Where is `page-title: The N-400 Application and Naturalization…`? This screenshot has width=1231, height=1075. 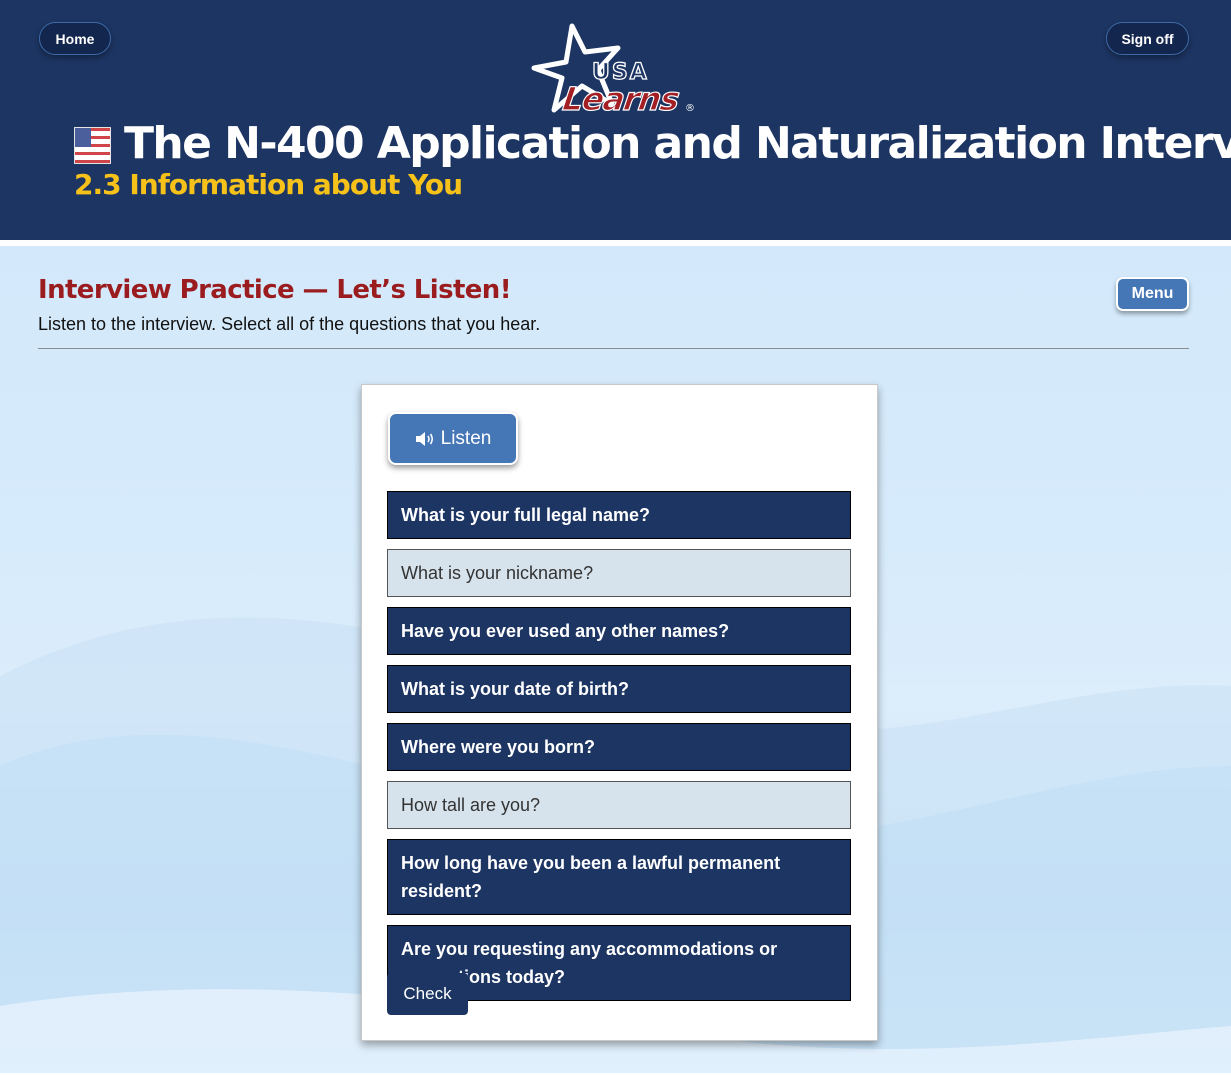 page-title: The N-400 Application and Naturalization… is located at coordinates (677, 143).